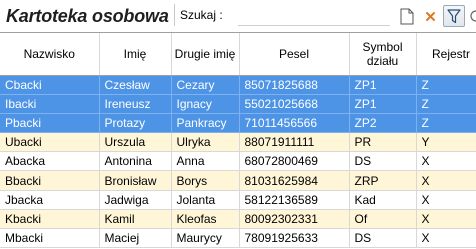 Image resolution: width=476 pixels, height=249 pixels. What do you see at coordinates (383, 180) in the screenshot?
I see `cell-symbol-dzialu: ZRP` at bounding box center [383, 180].